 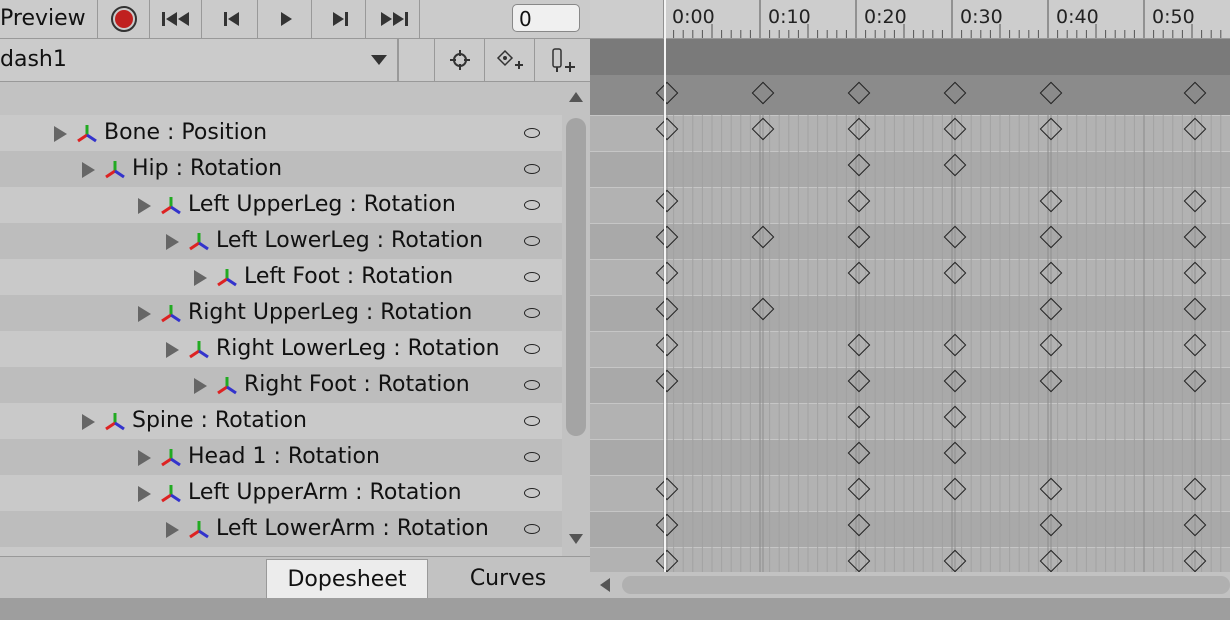 I want to click on play-button, so click(x=286, y=19).